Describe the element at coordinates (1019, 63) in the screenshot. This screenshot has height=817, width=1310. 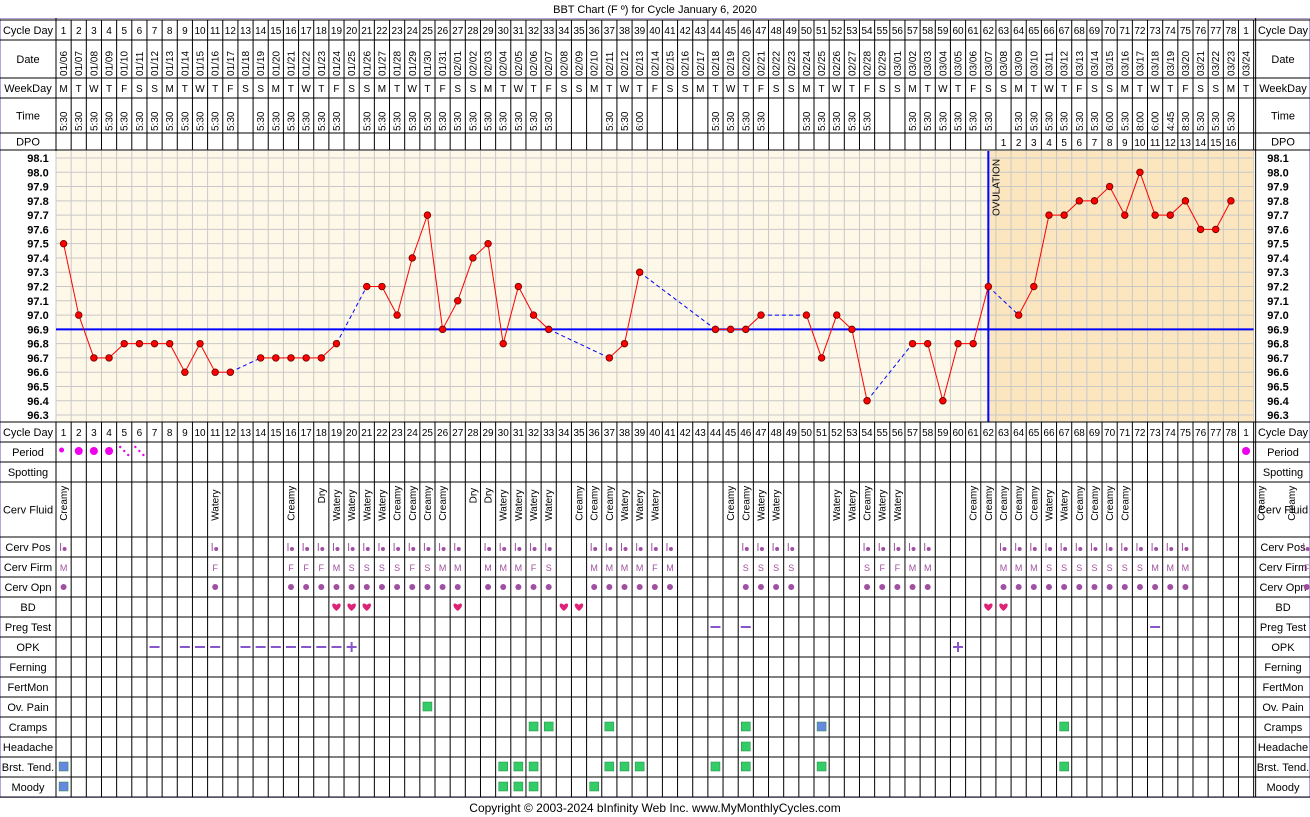
I see `date-label: 03/09` at that location.